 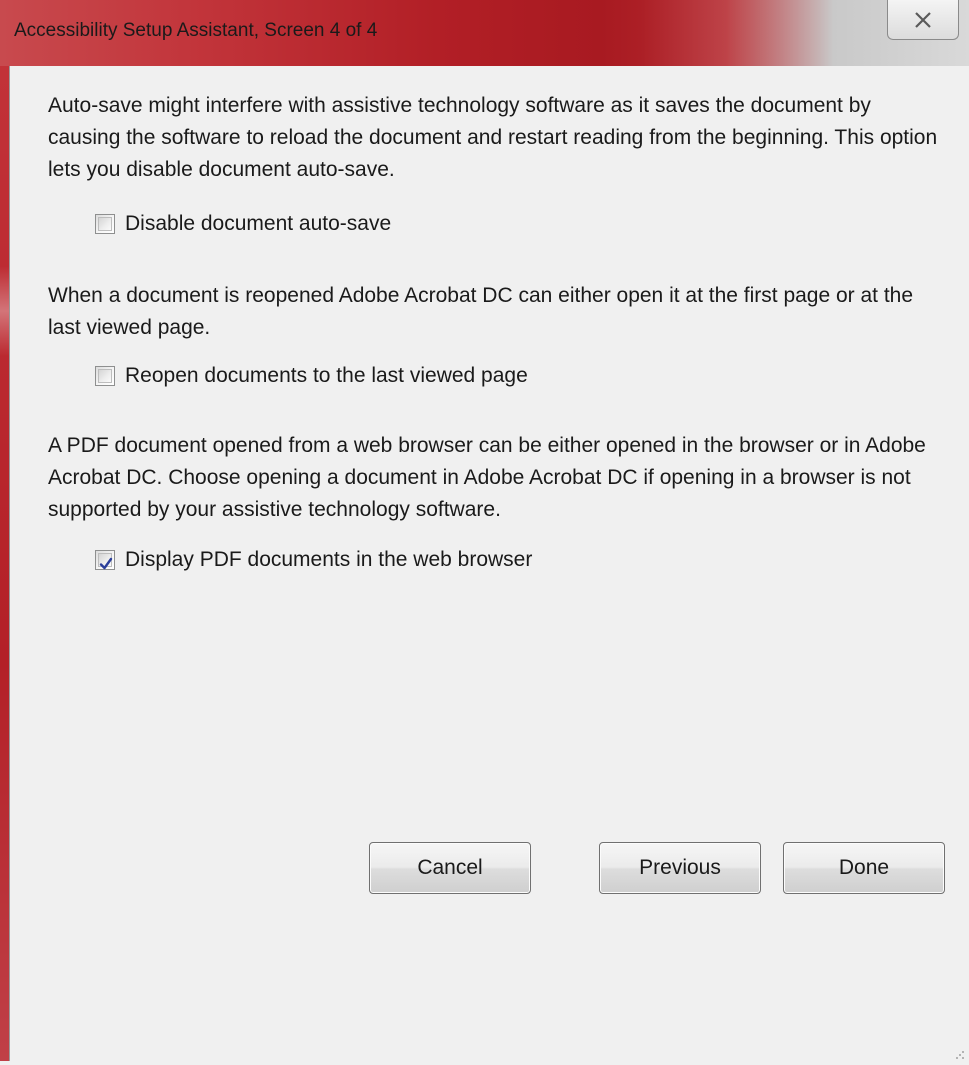 I want to click on close-button, so click(x=923, y=20).